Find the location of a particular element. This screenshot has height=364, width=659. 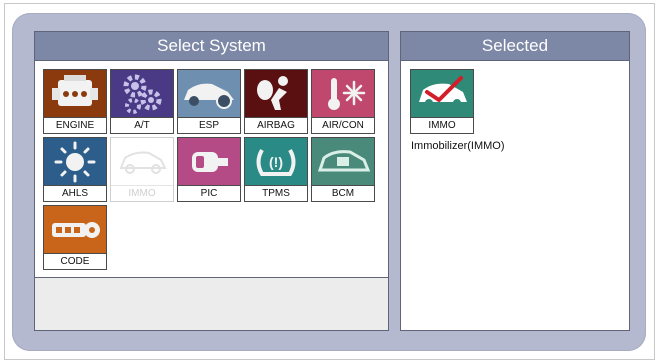

system-tile-label: PIC is located at coordinates (209, 193).